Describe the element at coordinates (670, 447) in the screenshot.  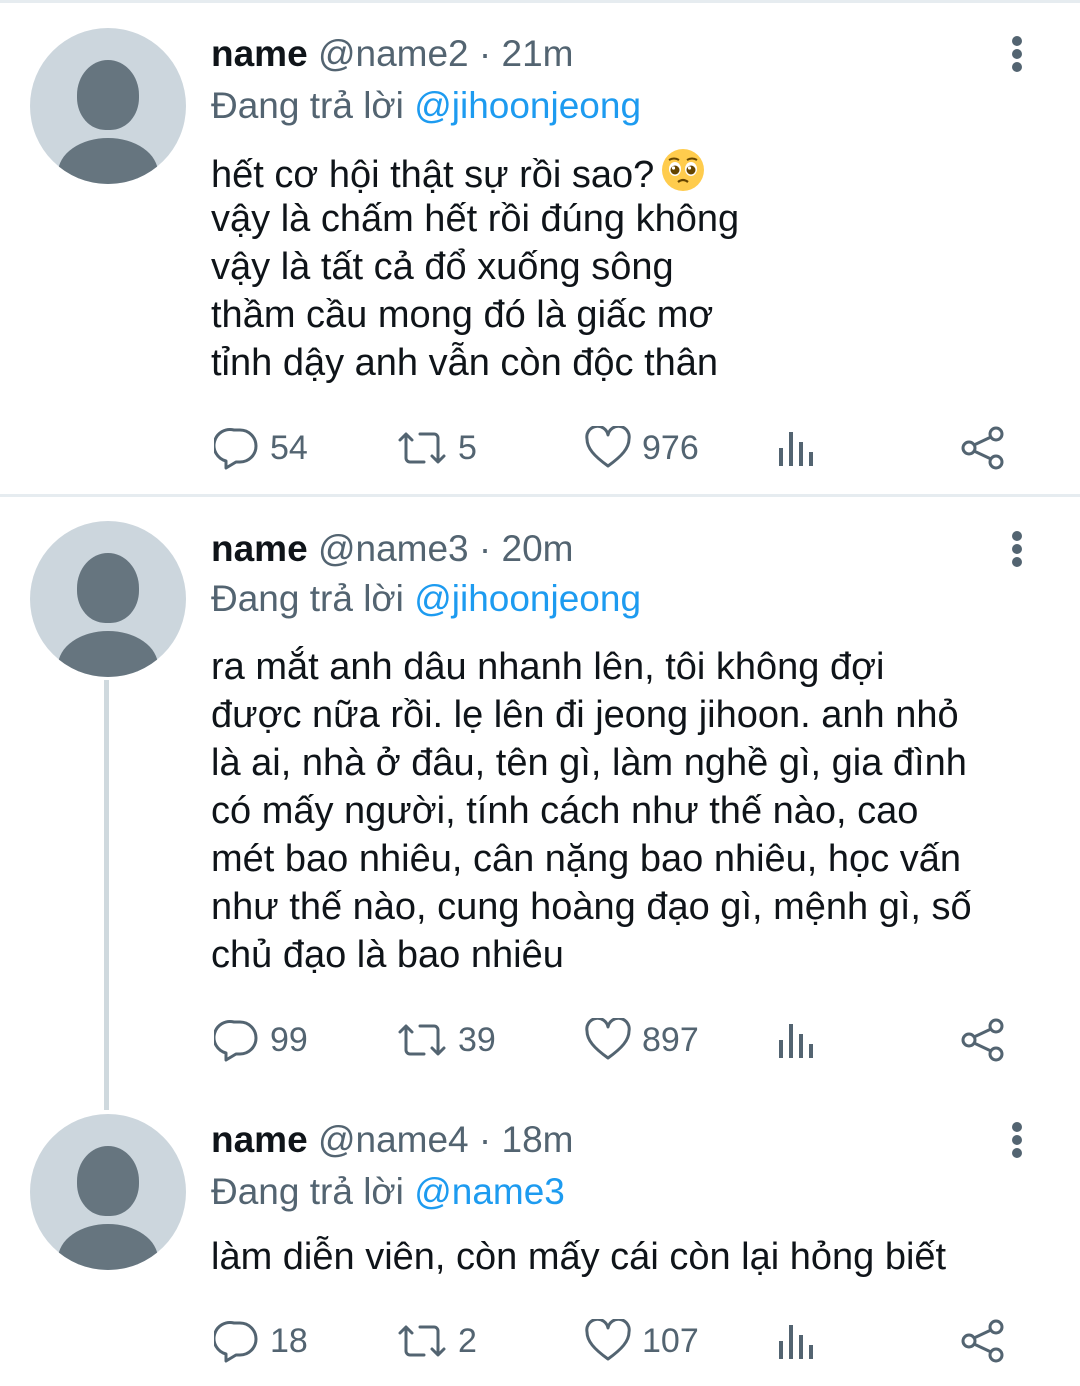
I see `like-count: 976` at that location.